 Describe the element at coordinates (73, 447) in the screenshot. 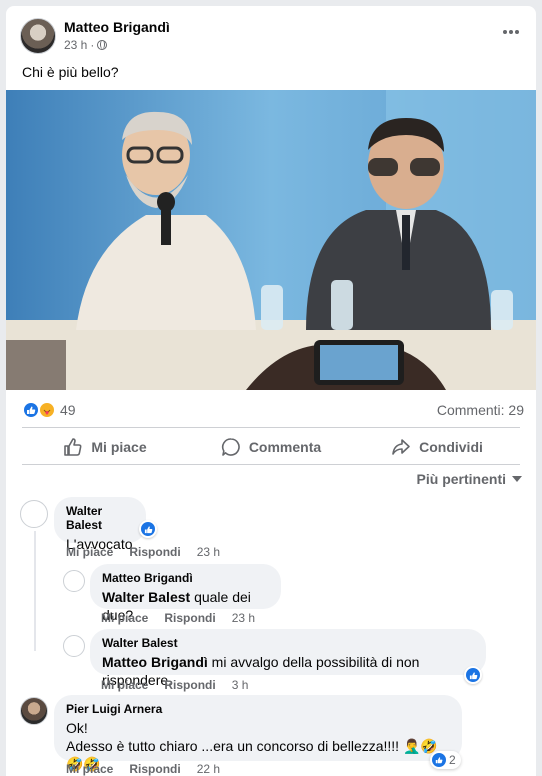

I see `thumbs-up-icon` at that location.